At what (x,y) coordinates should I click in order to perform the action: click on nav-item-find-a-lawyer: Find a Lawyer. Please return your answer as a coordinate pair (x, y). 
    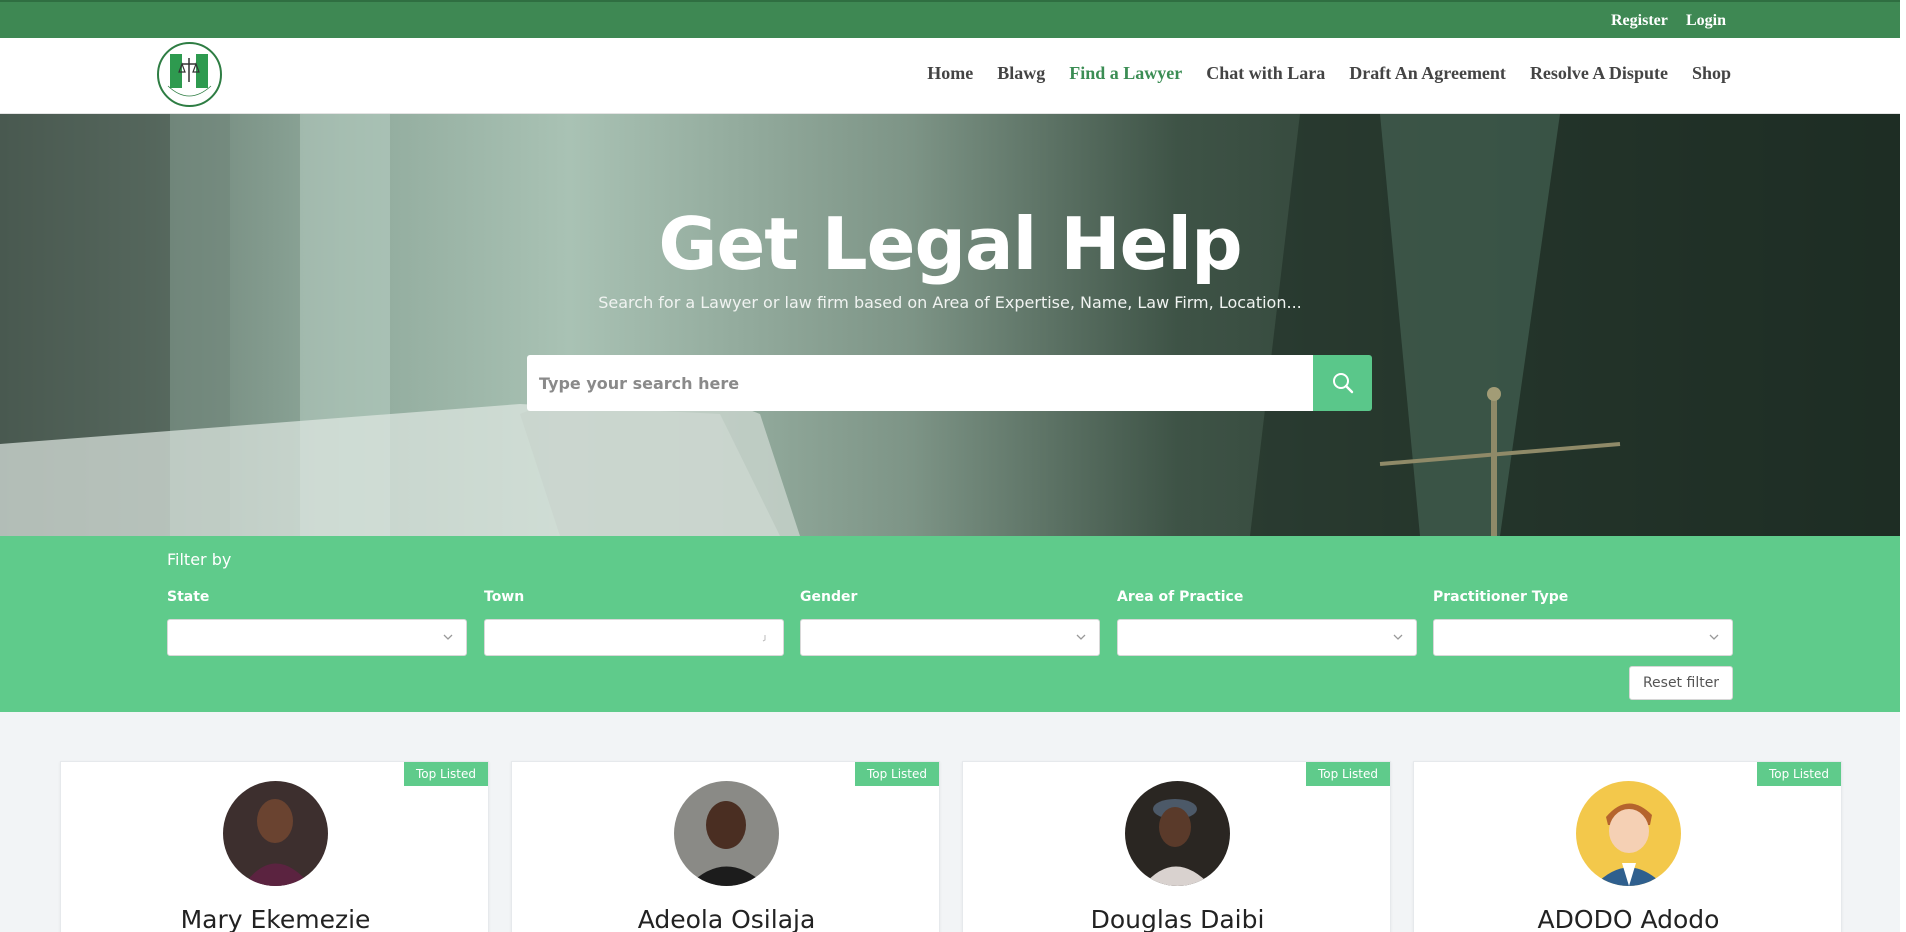
    Looking at the image, I should click on (1125, 73).